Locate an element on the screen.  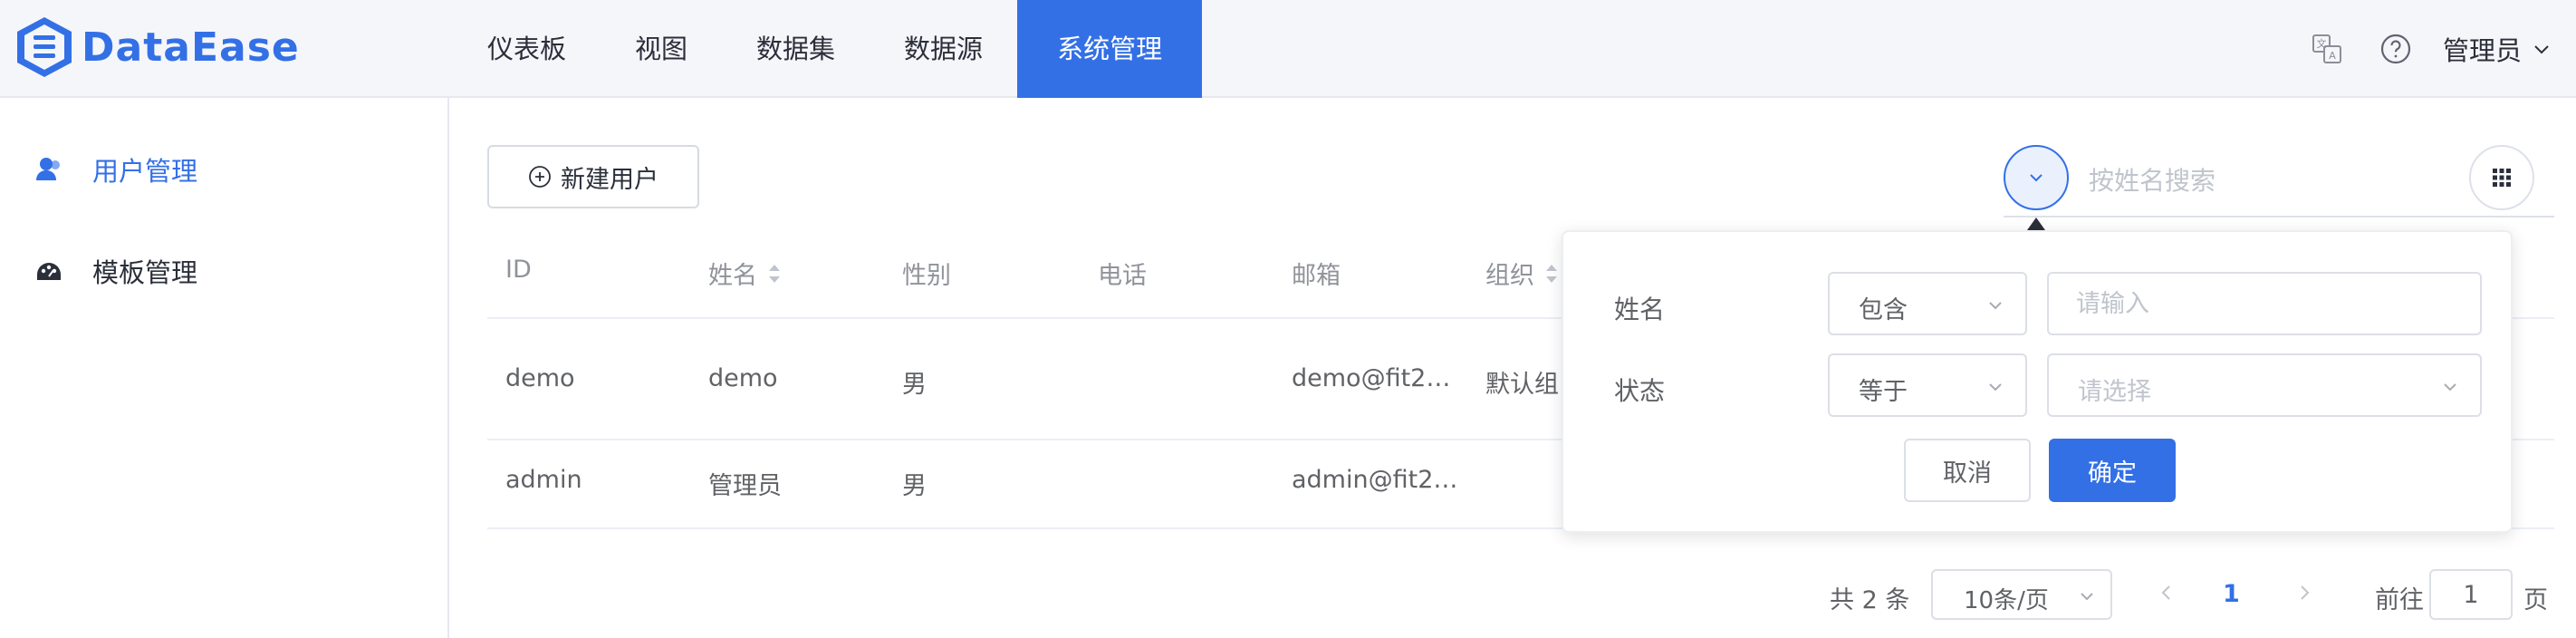
sidebar: 用户管理 模板管理 is located at coordinates (224, 368).